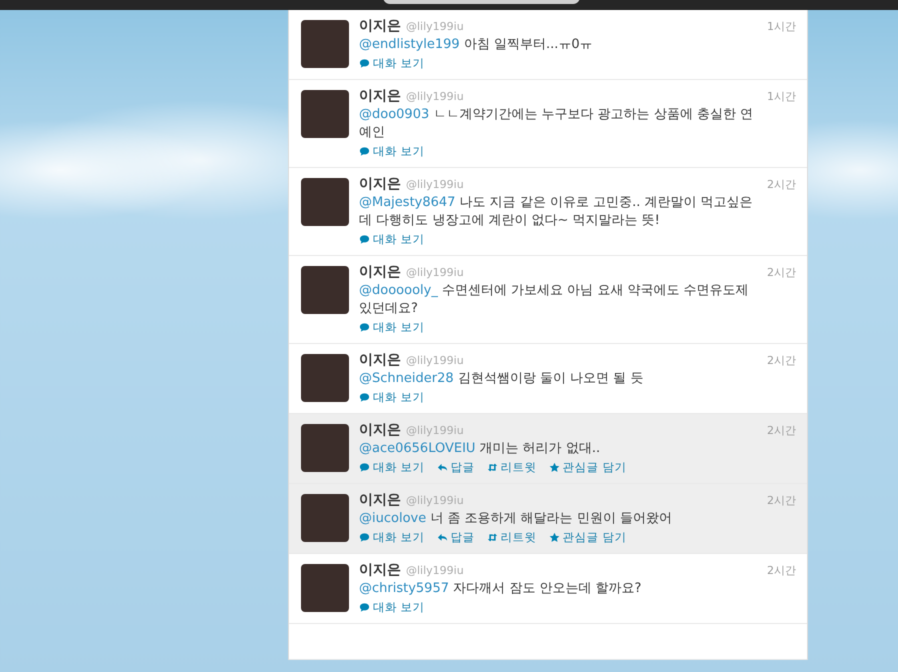 This screenshot has height=672, width=898. Describe the element at coordinates (556, 124) in the screenshot. I see `tweet-text: @doo0903 ㄴㄴ계약기간에는 누구보다 광고하는 상품에 충실한 연예인` at that location.